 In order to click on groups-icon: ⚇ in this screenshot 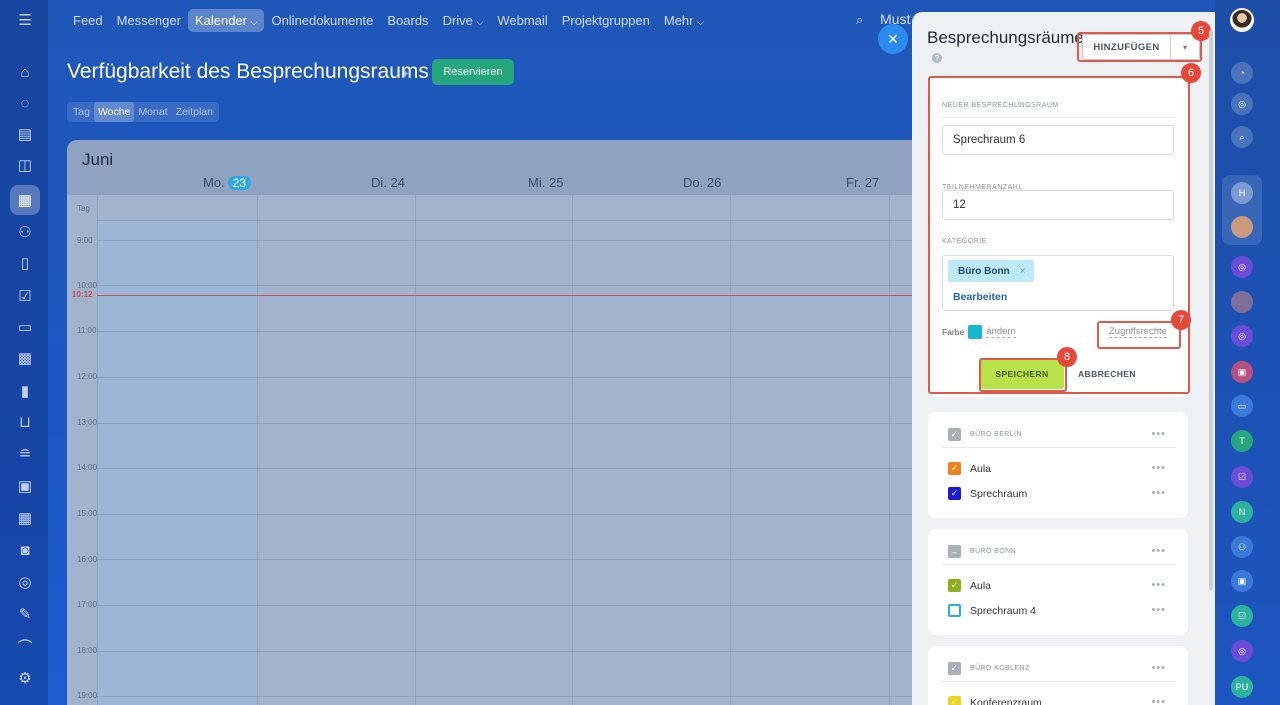, I will do `click(25, 232)`.